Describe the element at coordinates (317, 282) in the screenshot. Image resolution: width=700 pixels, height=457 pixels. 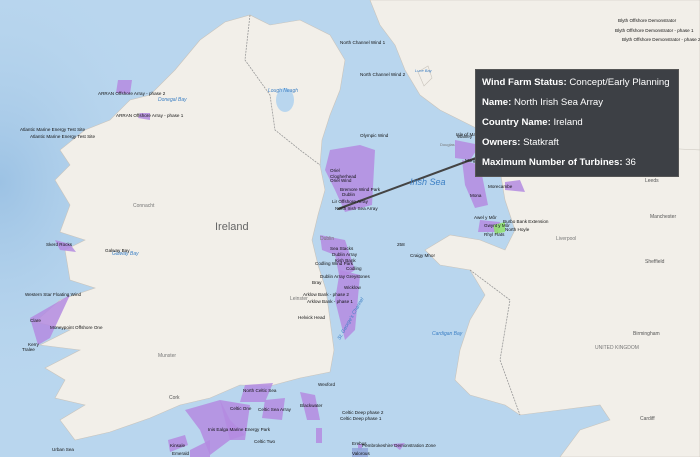
I see `windfarm-label: Bray` at that location.